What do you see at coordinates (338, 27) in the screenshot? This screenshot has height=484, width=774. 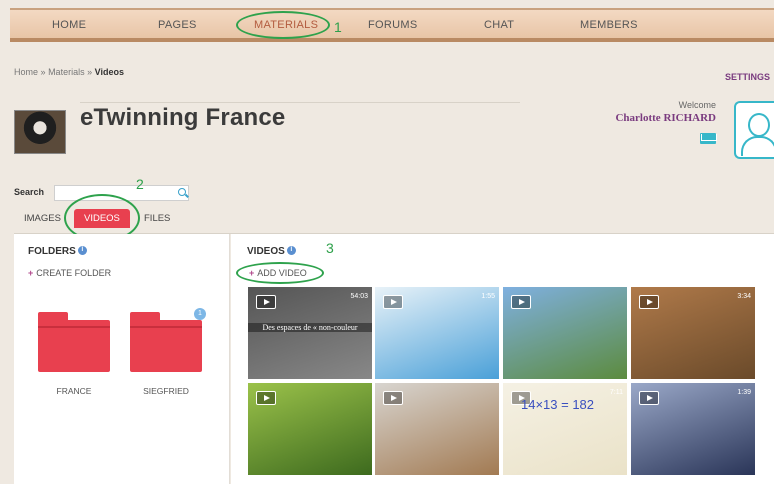 I see `annotation-1: 1` at bounding box center [338, 27].